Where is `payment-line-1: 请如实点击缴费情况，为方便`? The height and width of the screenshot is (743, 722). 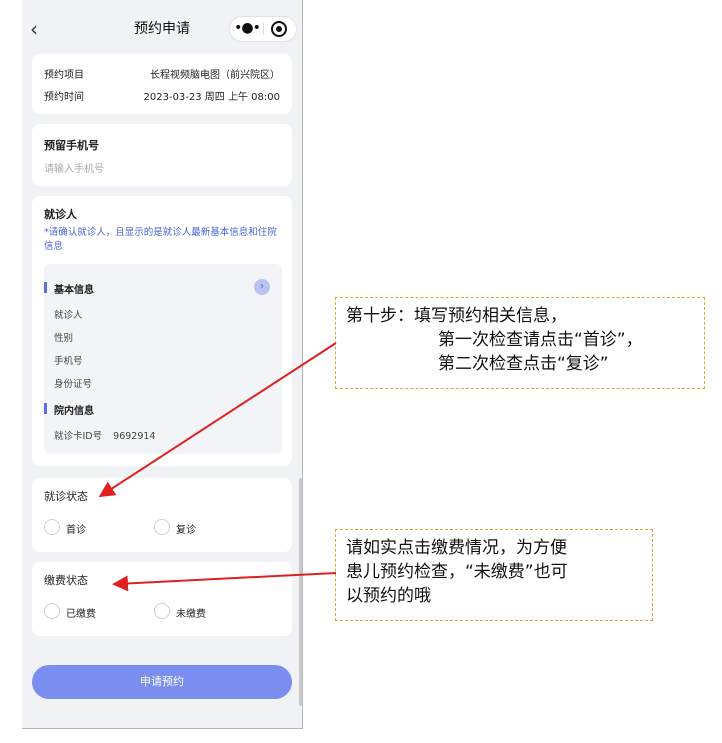
payment-line-1: 请如实点击缴费情况，为方便 is located at coordinates (456, 548).